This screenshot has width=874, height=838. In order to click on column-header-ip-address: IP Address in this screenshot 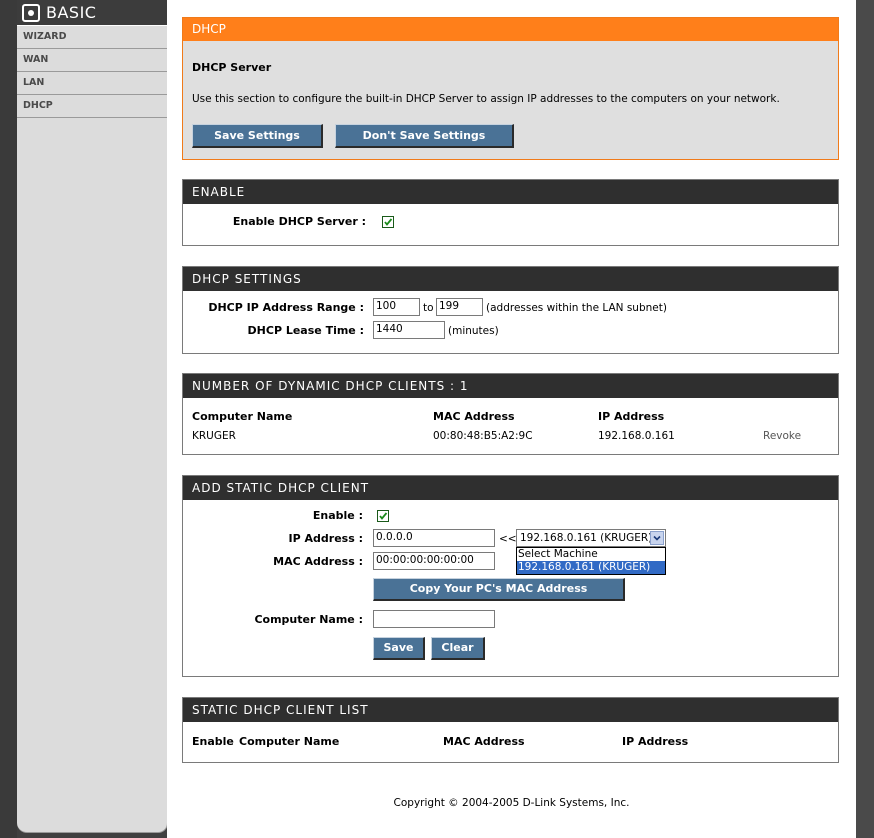, I will do `click(631, 416)`.